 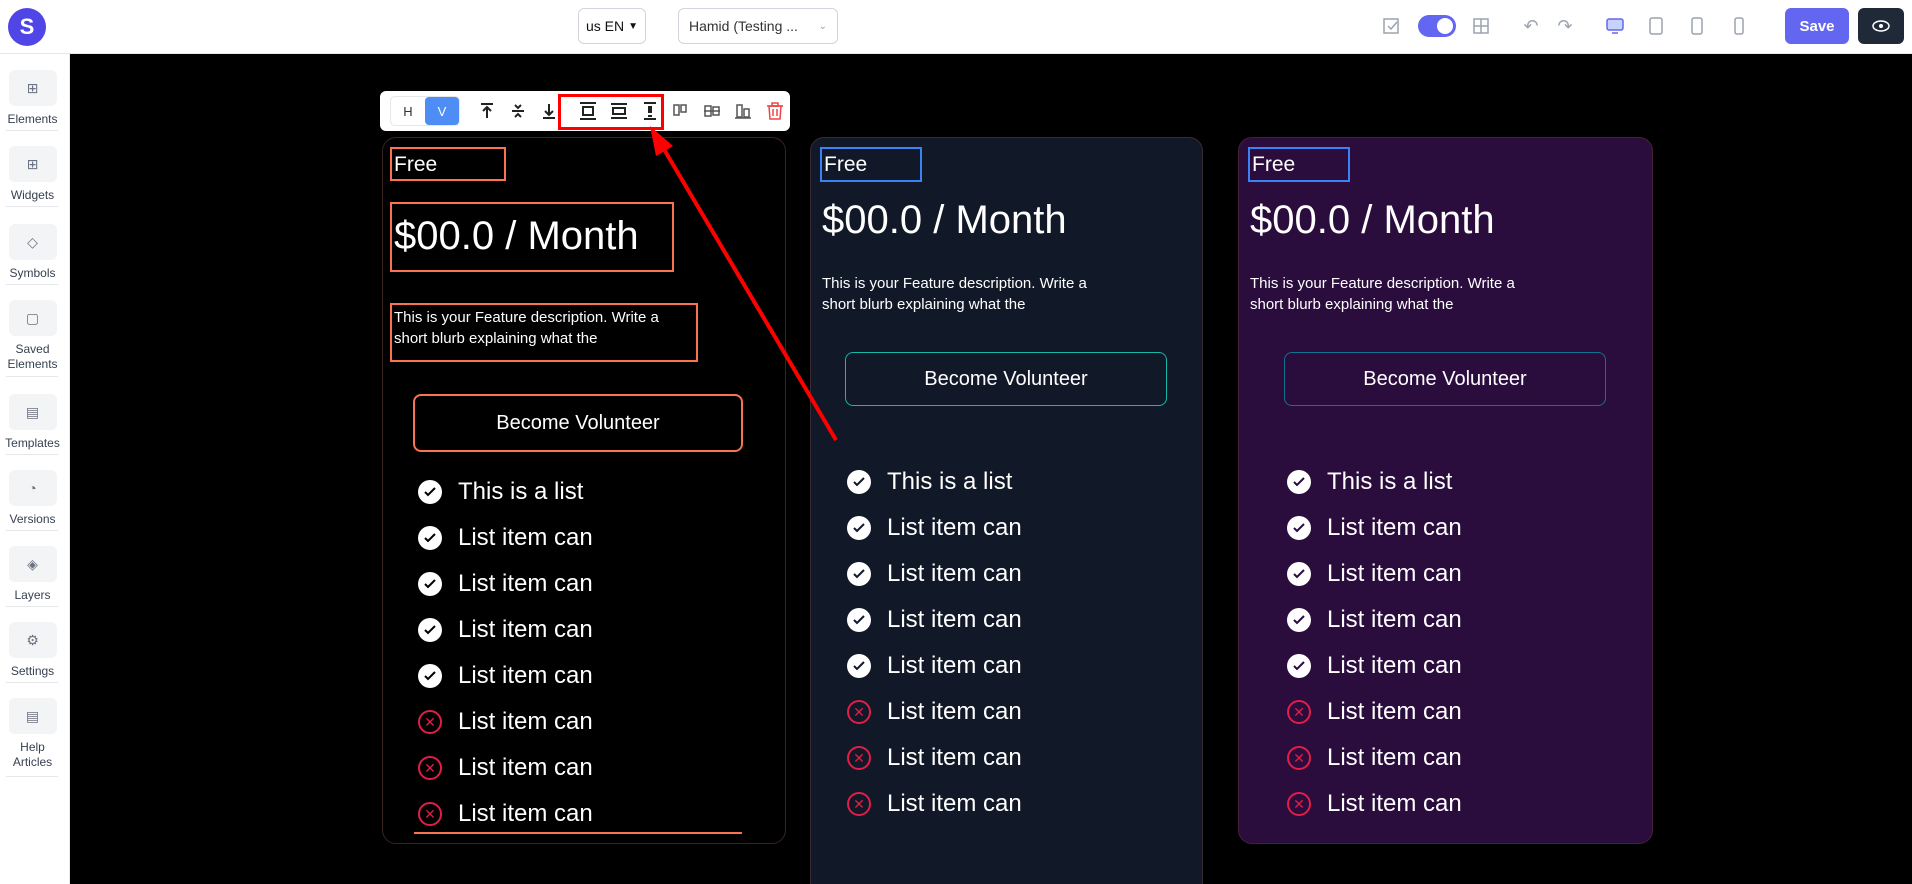 What do you see at coordinates (32, 716) in the screenshot?
I see `help-icon: ▤` at bounding box center [32, 716].